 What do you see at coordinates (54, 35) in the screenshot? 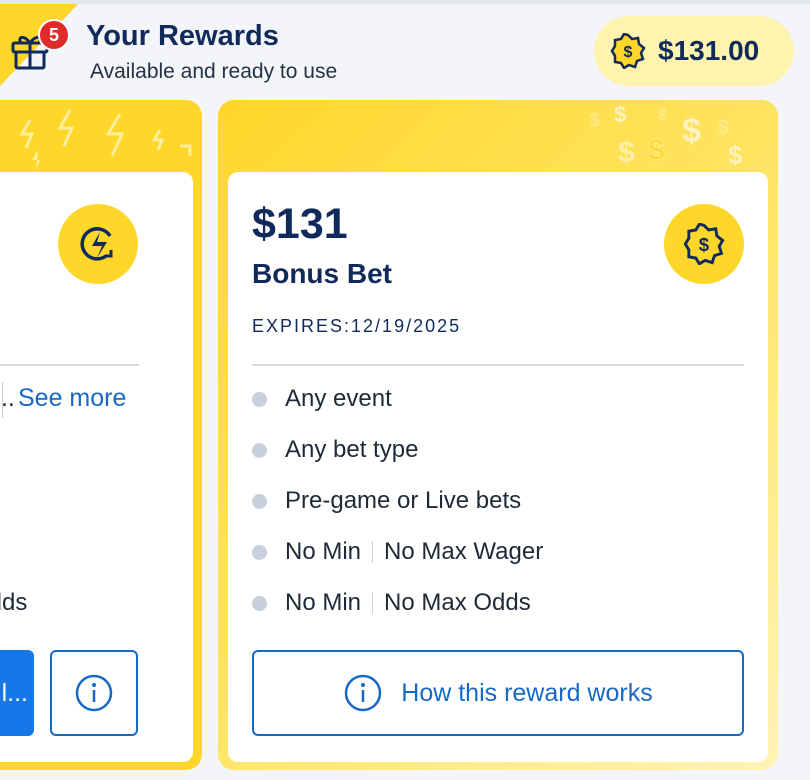
I see `notification-badge: 5` at bounding box center [54, 35].